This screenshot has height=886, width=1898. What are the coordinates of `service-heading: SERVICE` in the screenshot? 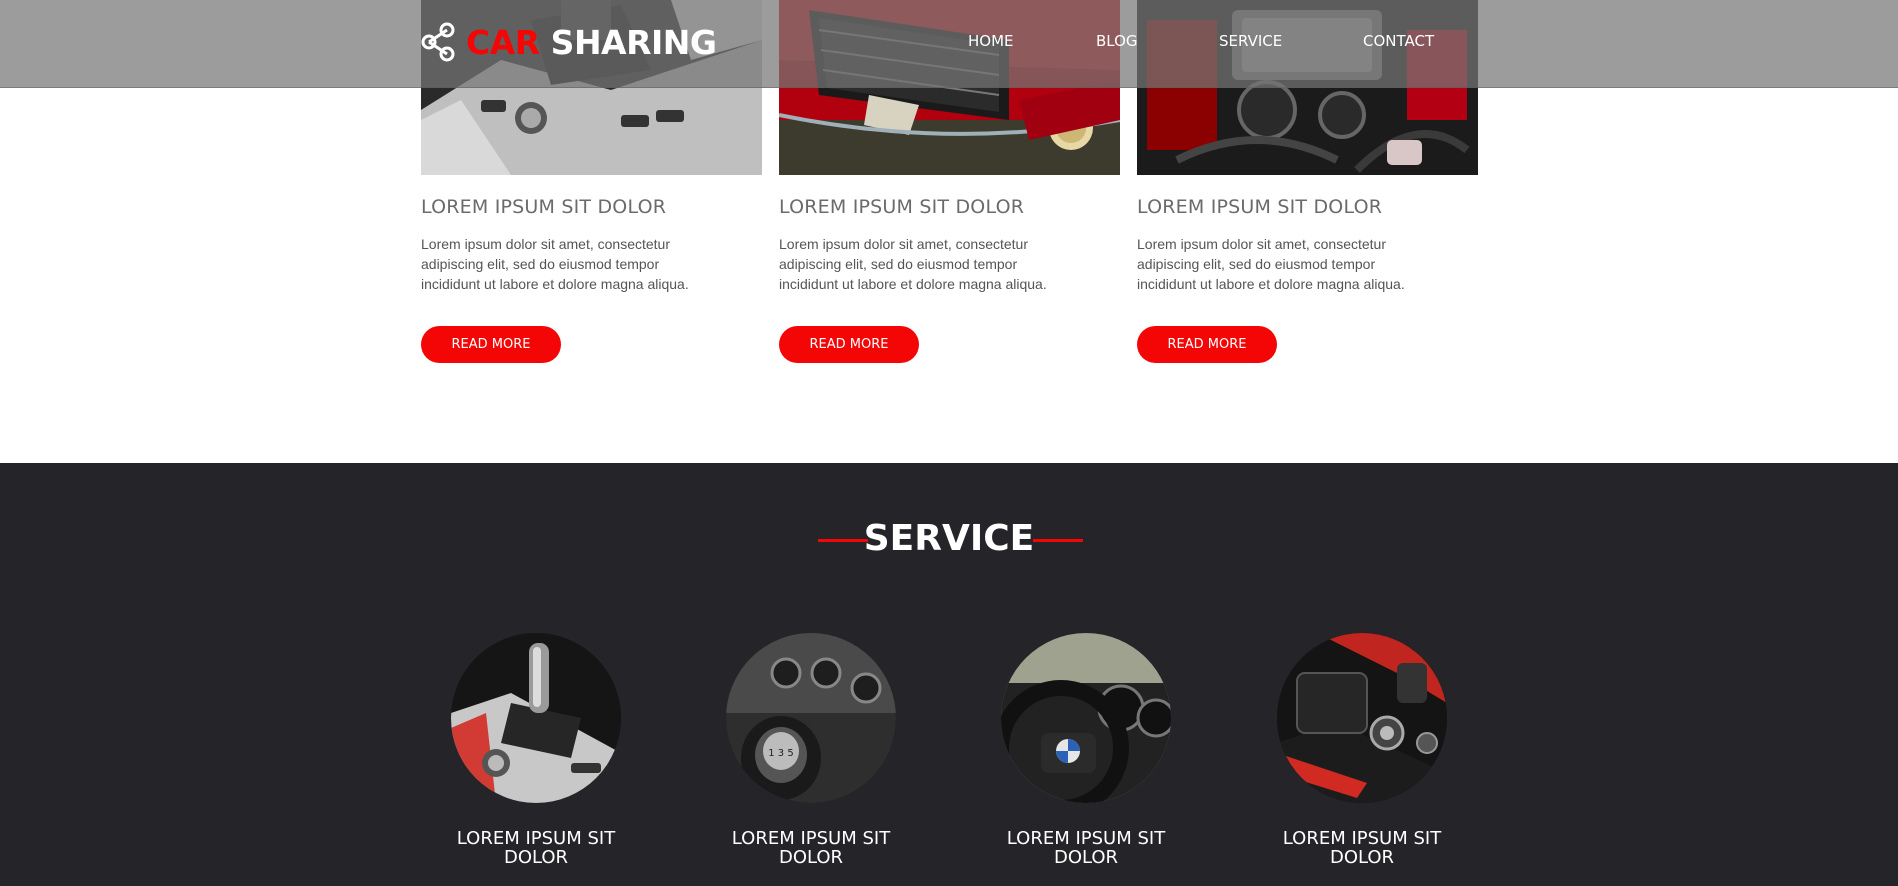 It's located at (949, 538).